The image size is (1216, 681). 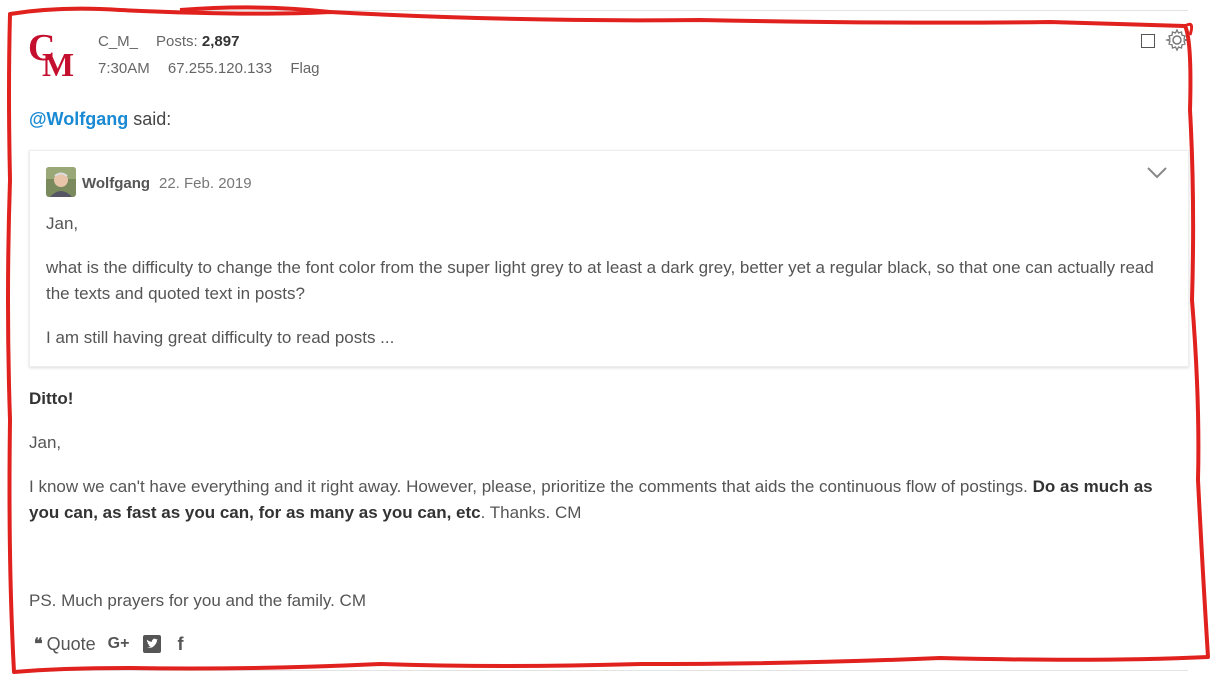 What do you see at coordinates (531, 512) in the screenshot?
I see `main-tail-text: . Thanks. CM` at bounding box center [531, 512].